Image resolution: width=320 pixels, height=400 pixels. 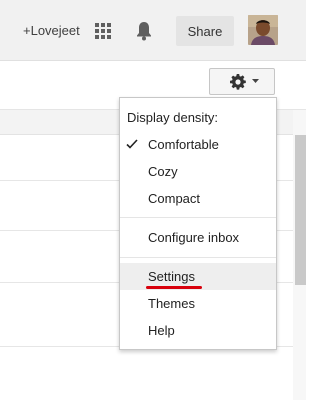 I want to click on menu-item-label: Settings, so click(x=171, y=276).